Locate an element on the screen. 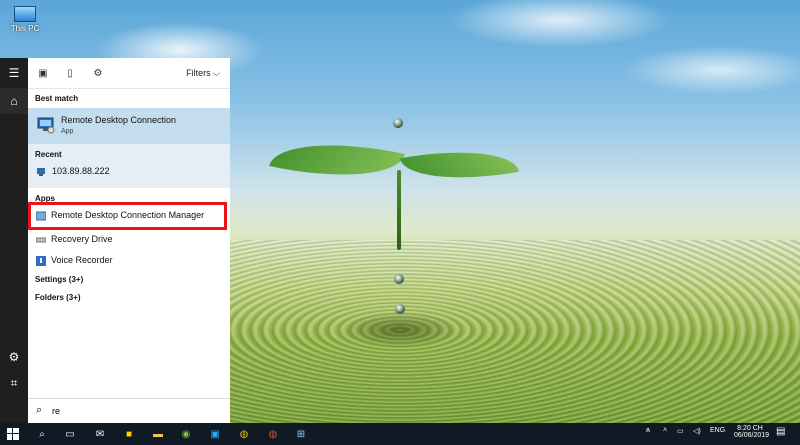 This screenshot has height=445, width=800. recent-heading: Recent is located at coordinates (48, 154).